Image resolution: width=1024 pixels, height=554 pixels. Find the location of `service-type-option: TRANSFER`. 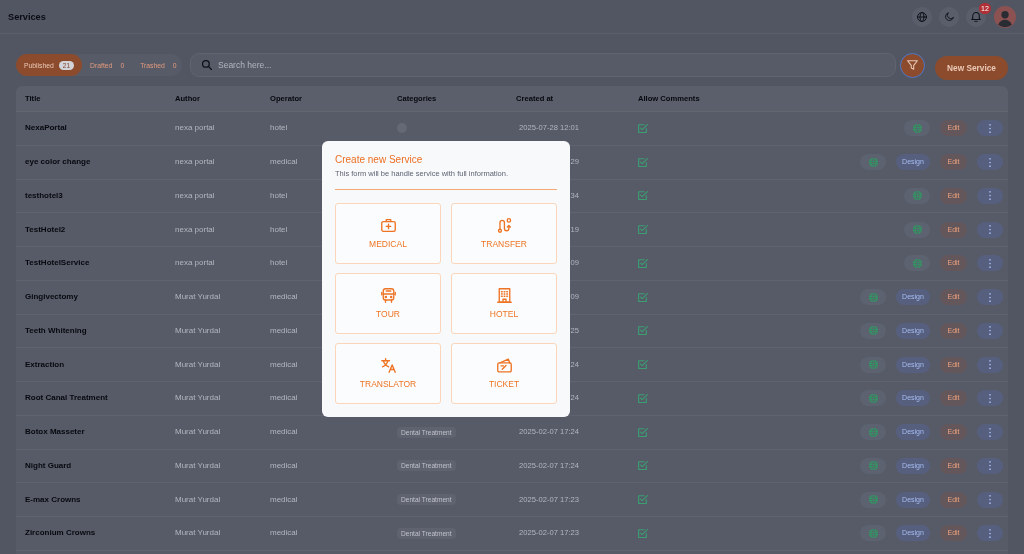

service-type-option: TRANSFER is located at coordinates (504, 233).